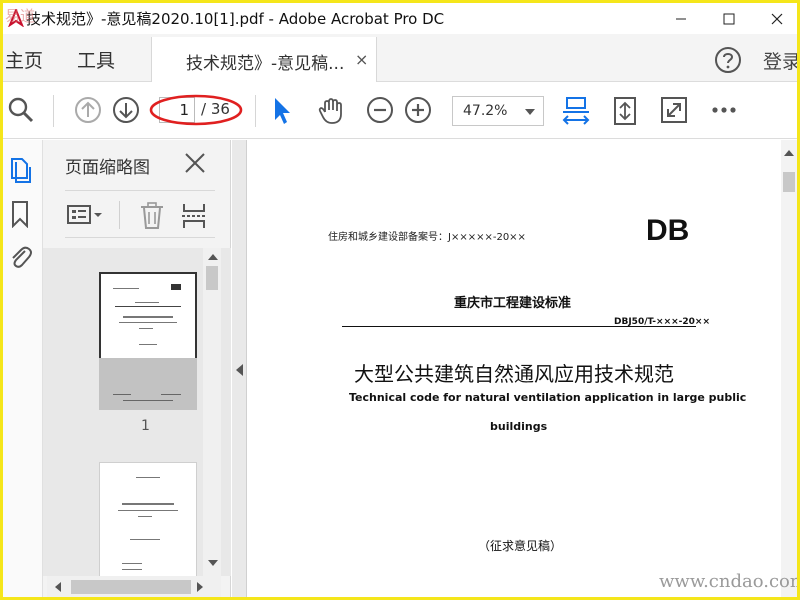 The width and height of the screenshot is (800, 600). What do you see at coordinates (107, 168) in the screenshot?
I see `panel-title: 页面缩略图` at bounding box center [107, 168].